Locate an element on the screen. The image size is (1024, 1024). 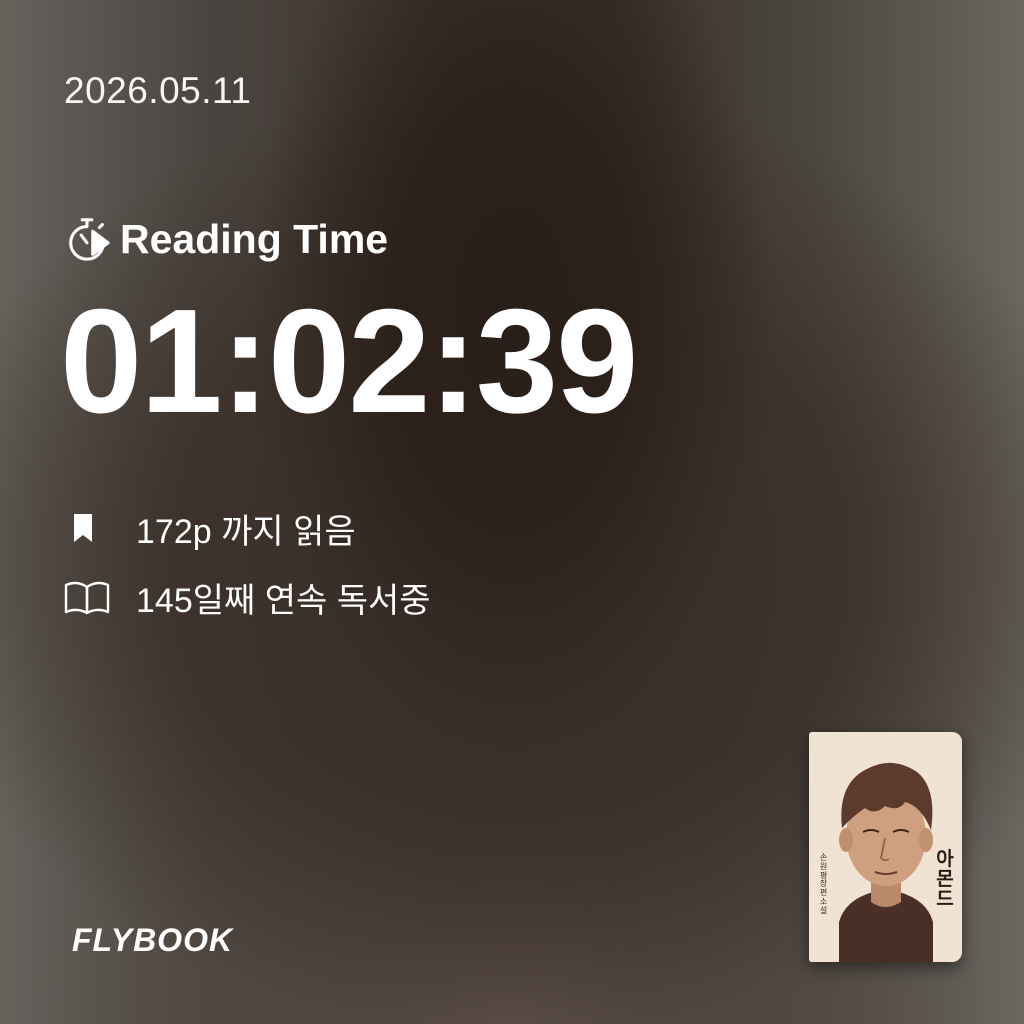
date-label: 2026.05.11 is located at coordinates (158, 90).